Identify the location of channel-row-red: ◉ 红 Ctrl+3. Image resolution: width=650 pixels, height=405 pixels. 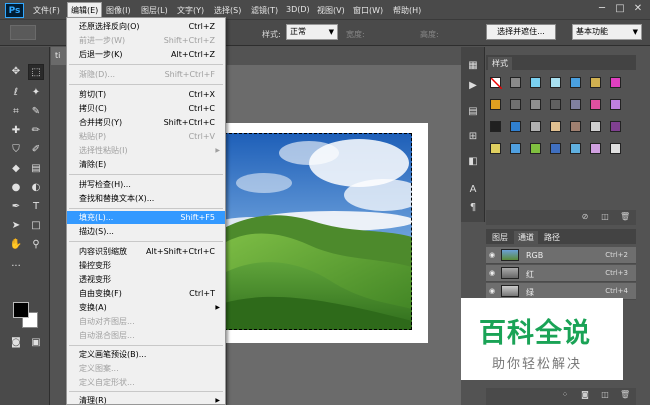
(561, 273).